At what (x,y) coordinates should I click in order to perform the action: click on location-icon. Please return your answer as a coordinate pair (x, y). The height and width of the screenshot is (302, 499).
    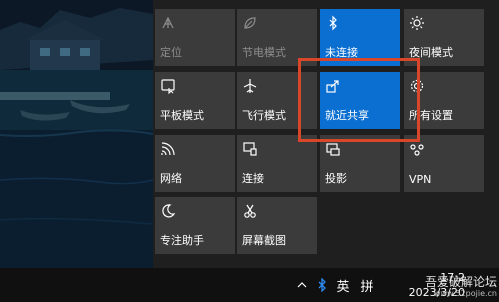
    Looking at the image, I should click on (168, 23).